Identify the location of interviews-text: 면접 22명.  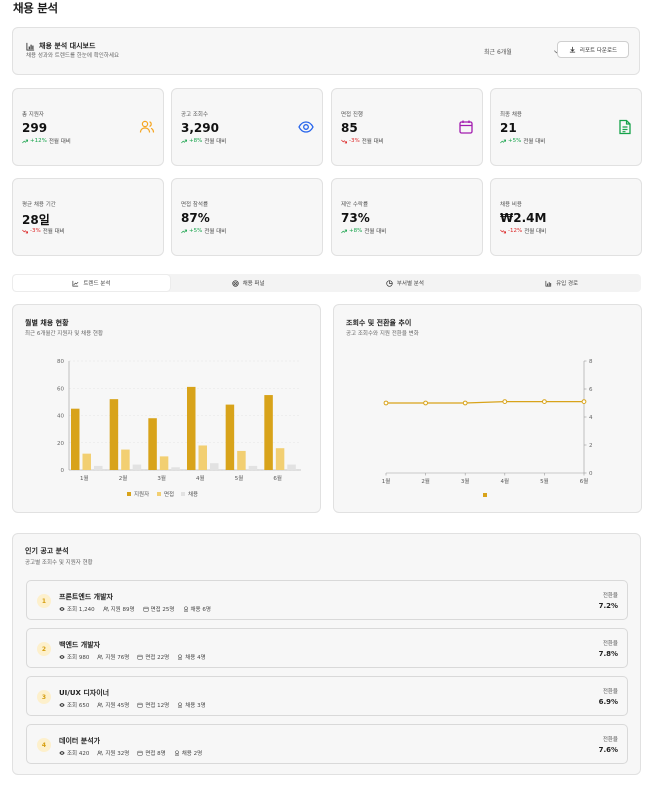
(157, 658).